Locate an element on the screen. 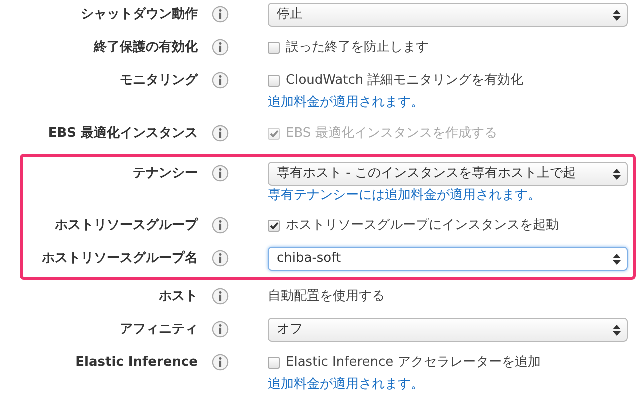  pricing-link: 専有テナンシーには追加料金が適用されます。 is located at coordinates (404, 195).